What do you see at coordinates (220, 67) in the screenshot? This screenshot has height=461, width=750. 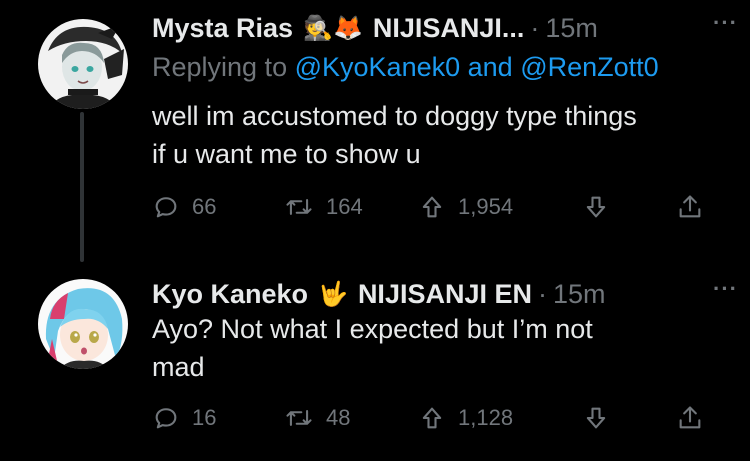 I see `replying-prefix: Replying to` at bounding box center [220, 67].